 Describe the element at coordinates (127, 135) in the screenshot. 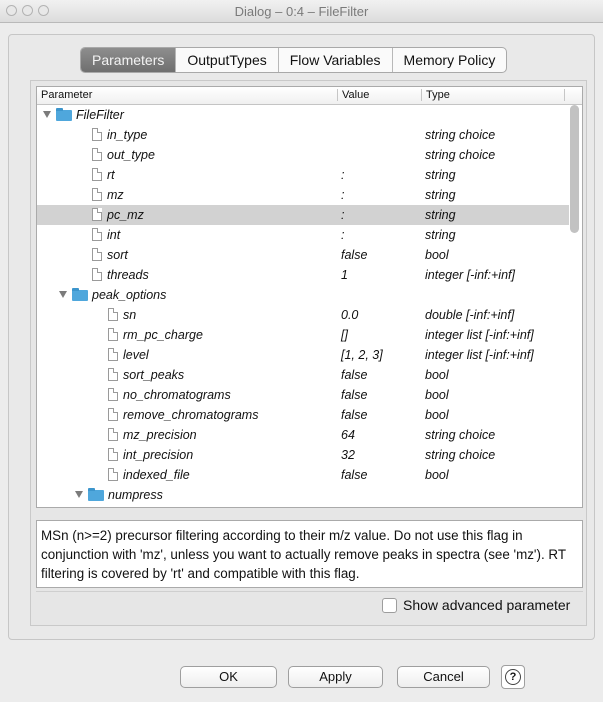

I see `parameter-name: in_type` at that location.